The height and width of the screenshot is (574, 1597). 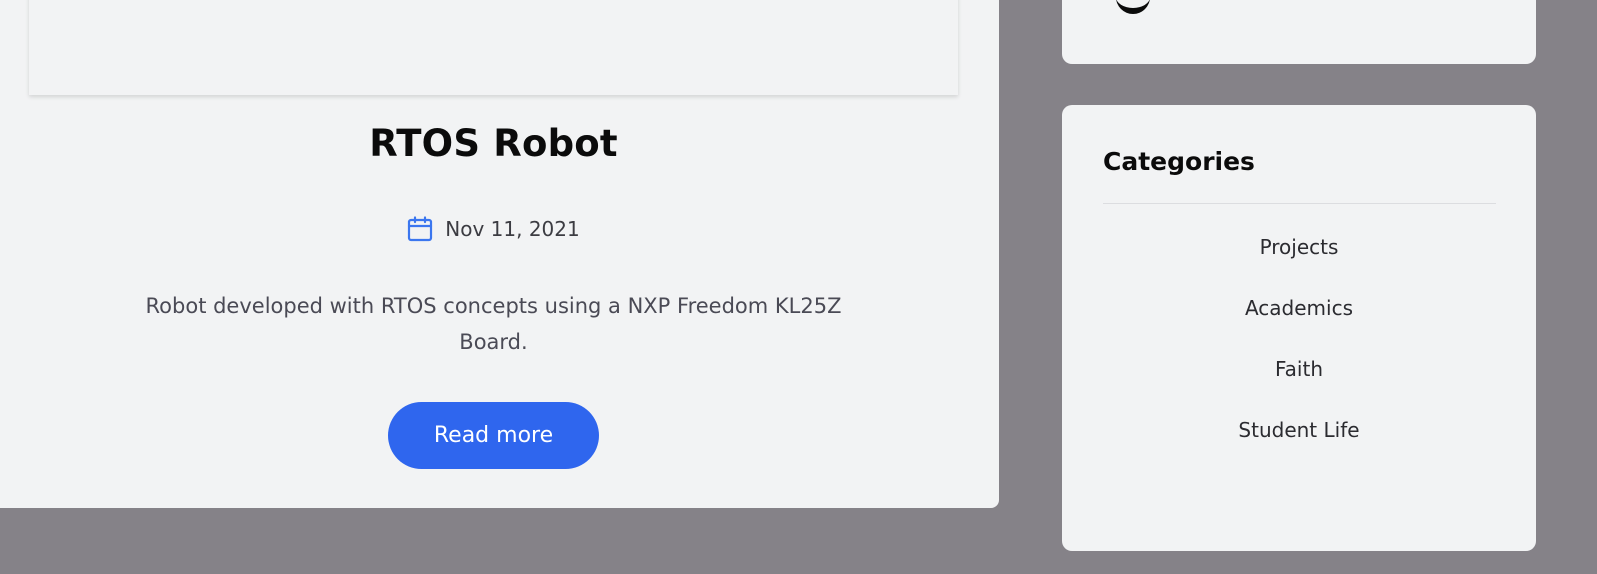 I want to click on category-link-student-life: Student Life, so click(x=1299, y=448).